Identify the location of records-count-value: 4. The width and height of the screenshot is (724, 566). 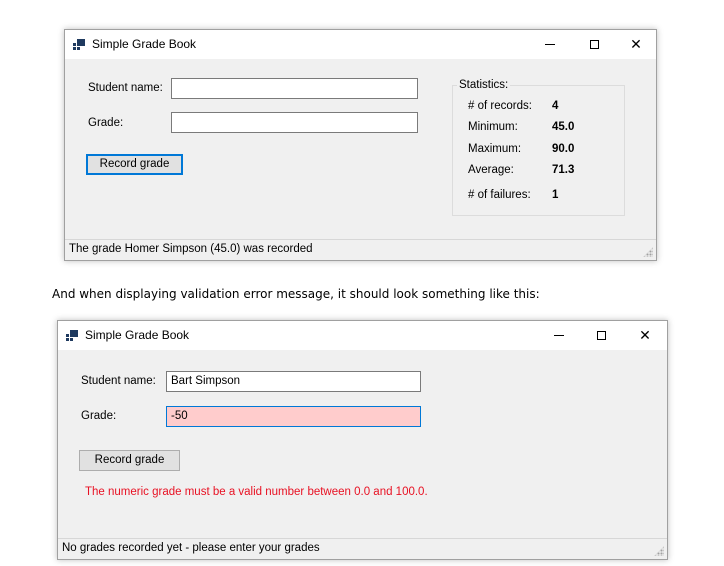
(555, 106).